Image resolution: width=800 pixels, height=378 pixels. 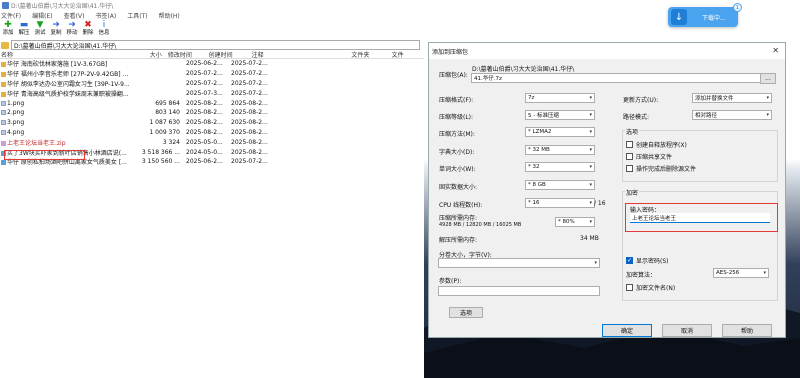 I want to click on delete-icon: ✖, so click(x=88, y=25).